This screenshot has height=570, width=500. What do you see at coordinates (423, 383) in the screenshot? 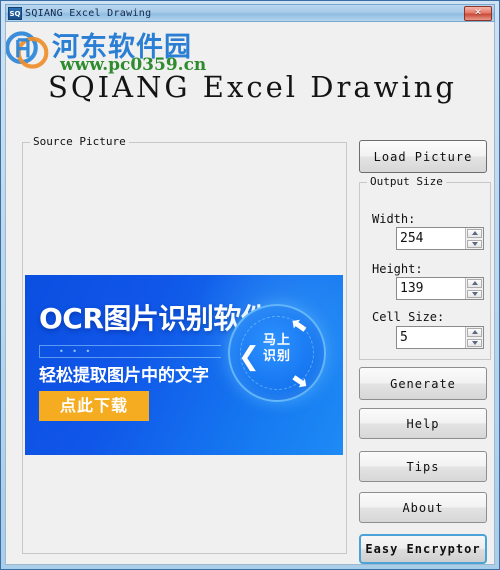
I see `generate-button: Generate` at bounding box center [423, 383].